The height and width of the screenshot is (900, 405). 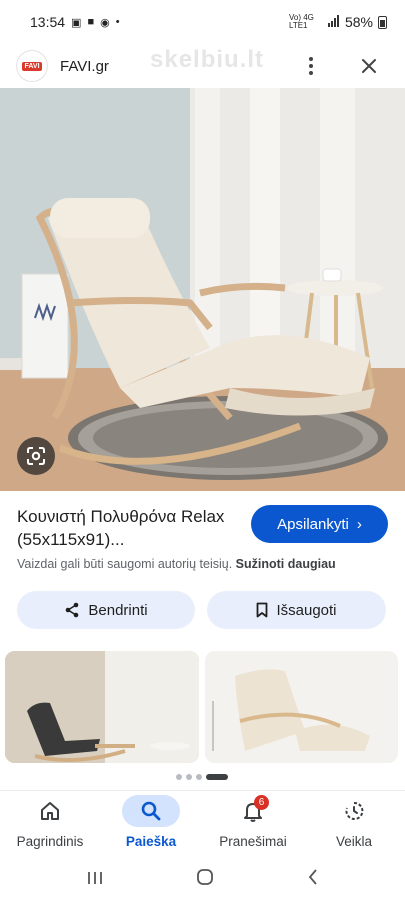 I want to click on site-favicon: FAVI, so click(x=32, y=66).